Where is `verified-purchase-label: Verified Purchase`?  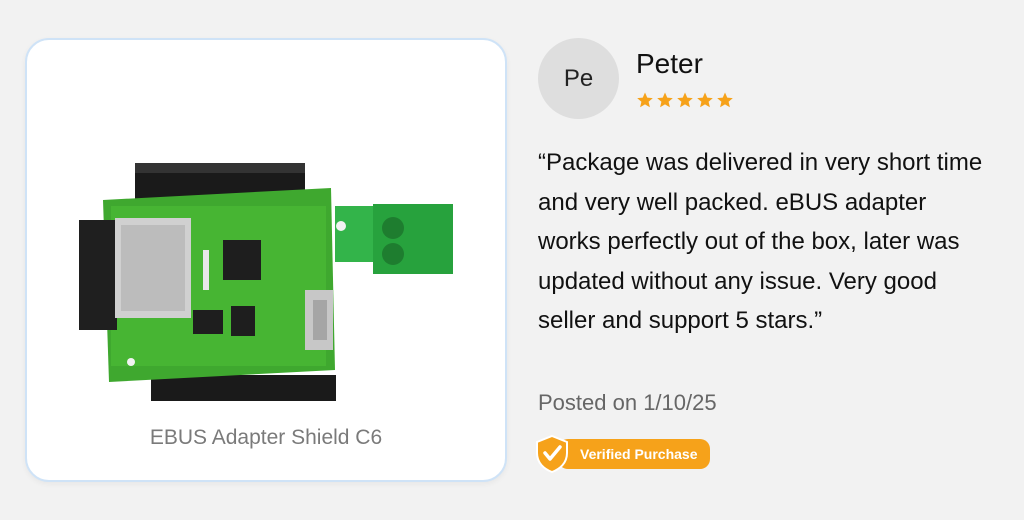
verified-purchase-label: Verified Purchase is located at coordinates (634, 454).